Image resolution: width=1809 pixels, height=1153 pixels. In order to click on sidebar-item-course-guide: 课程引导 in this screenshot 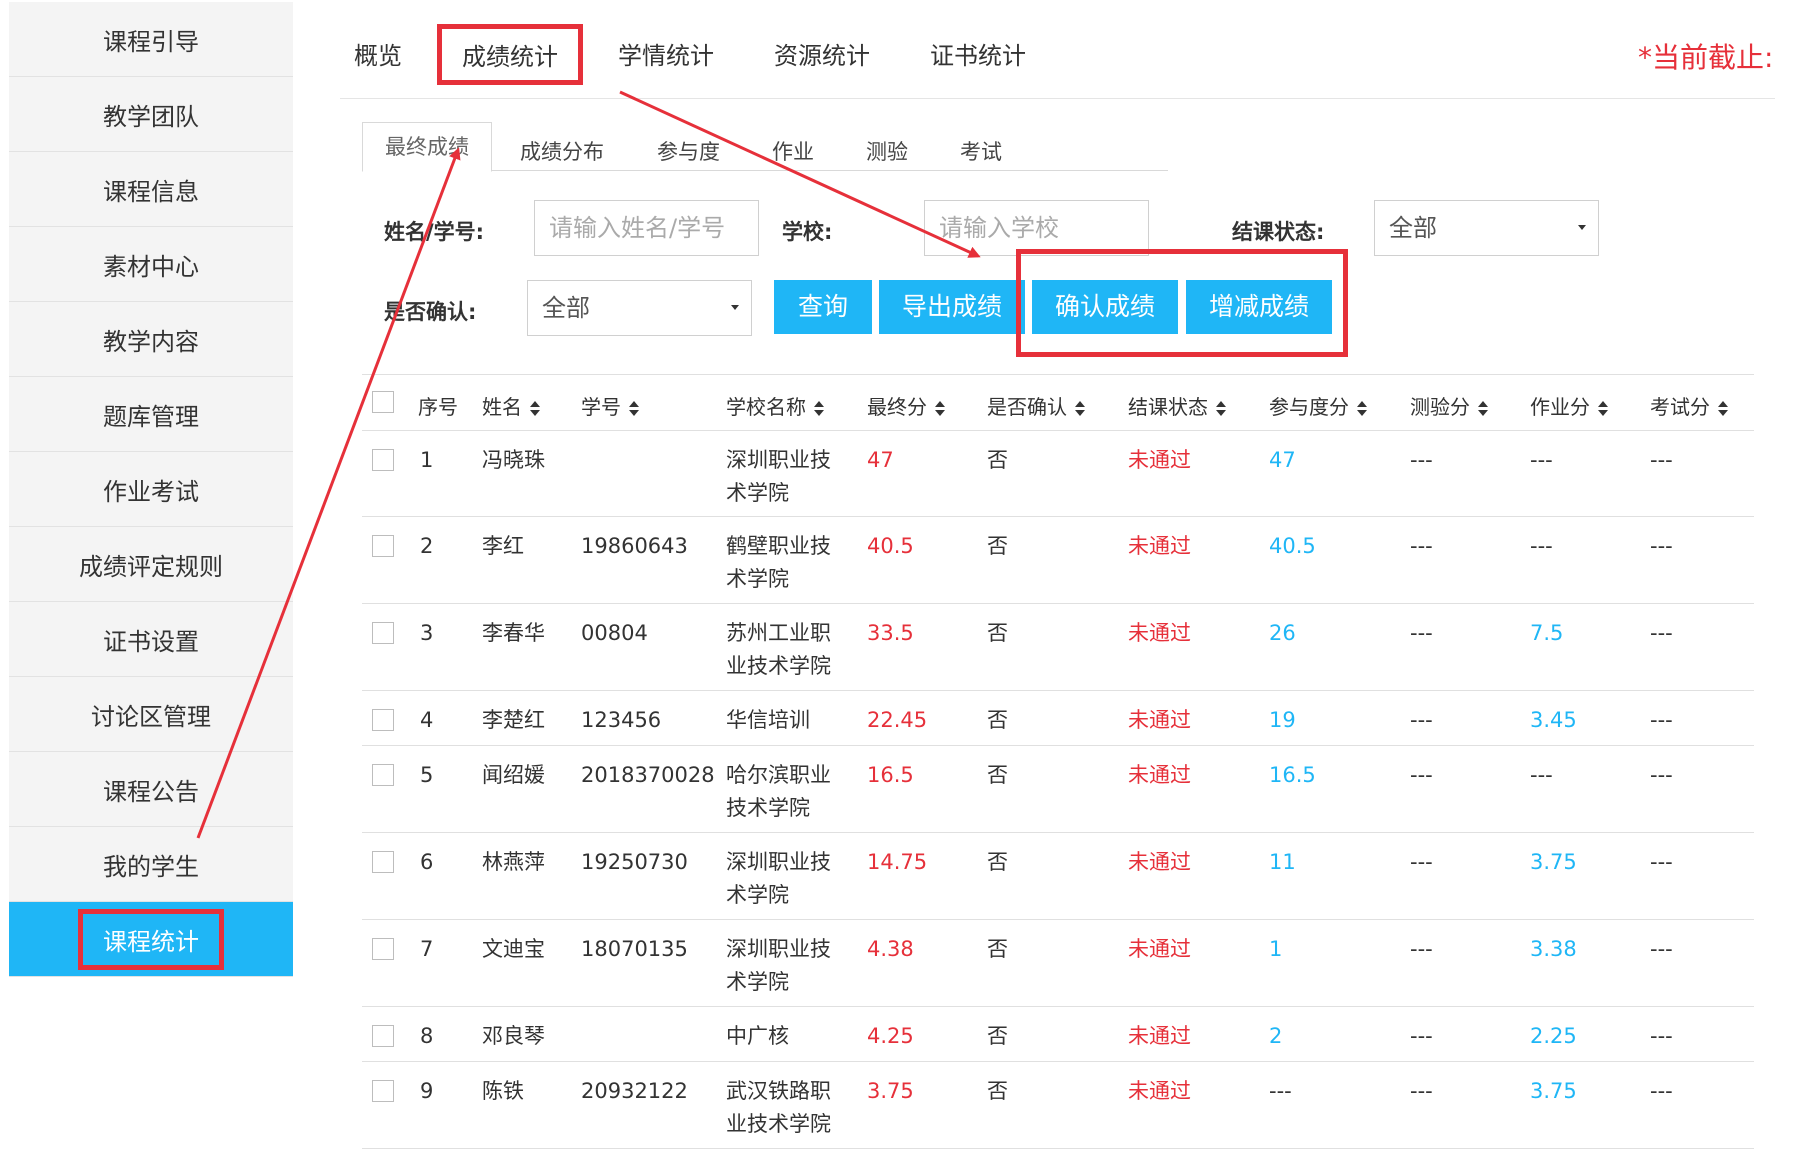, I will do `click(151, 39)`.